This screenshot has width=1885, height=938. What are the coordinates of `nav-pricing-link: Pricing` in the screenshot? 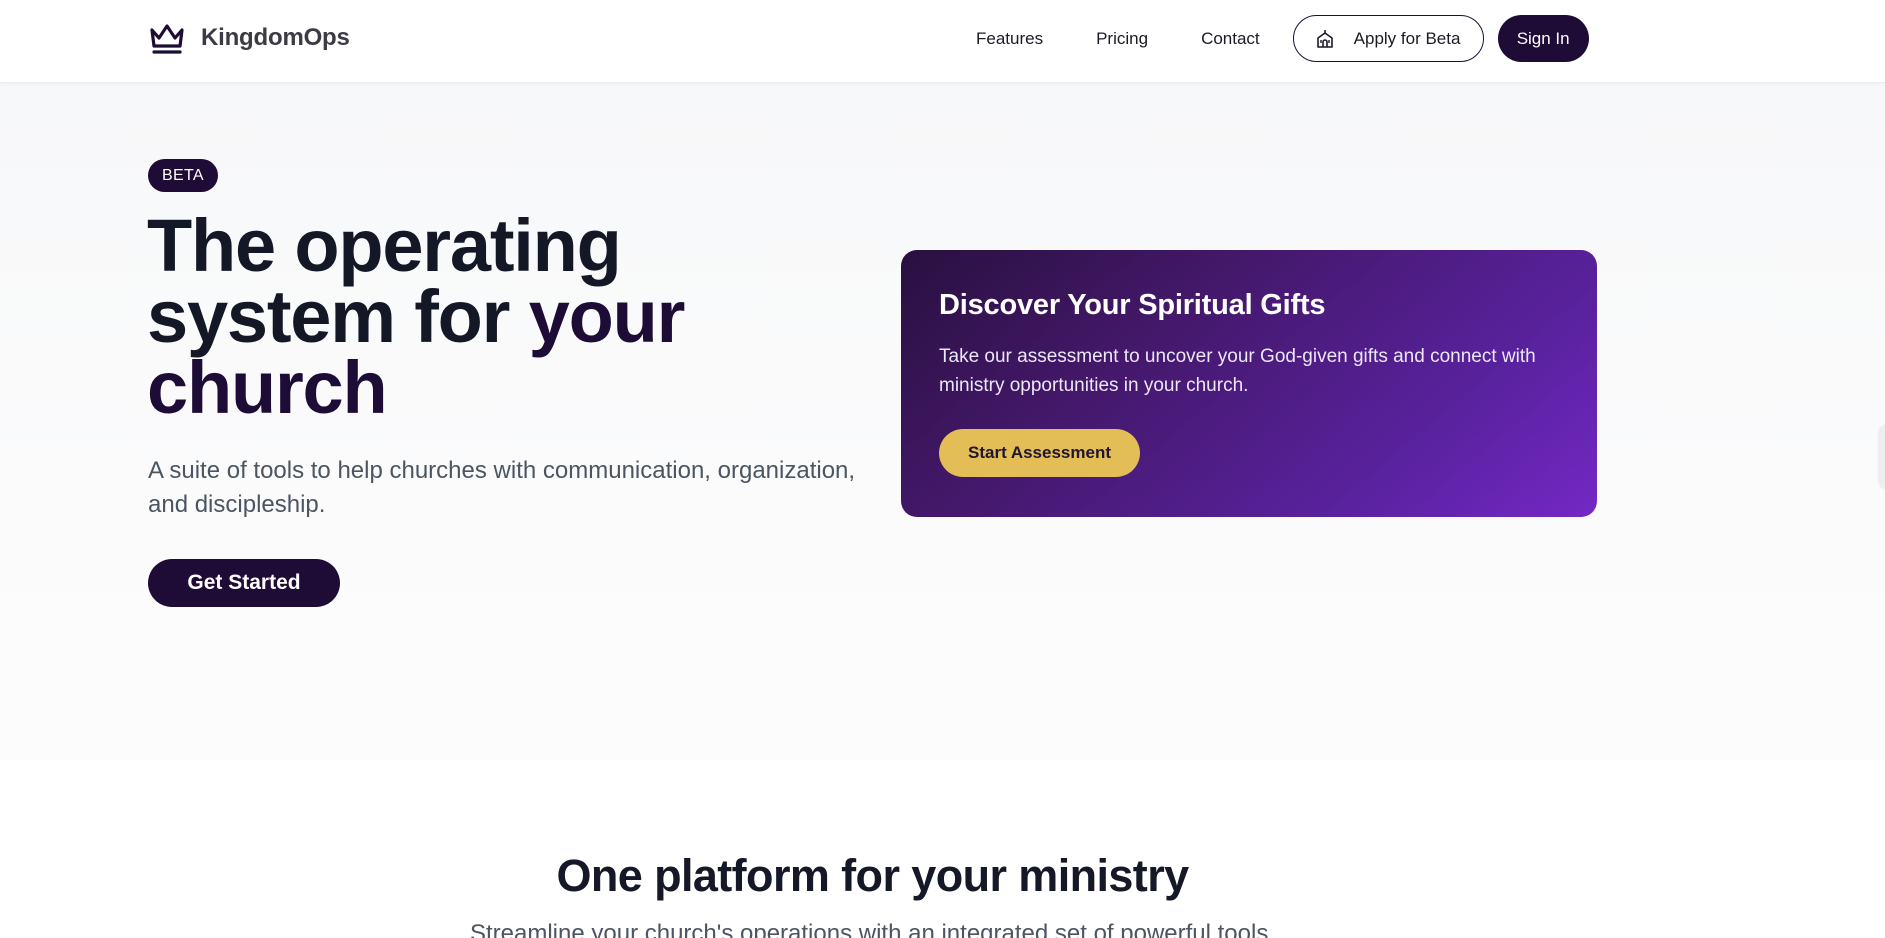 It's located at (1122, 39).